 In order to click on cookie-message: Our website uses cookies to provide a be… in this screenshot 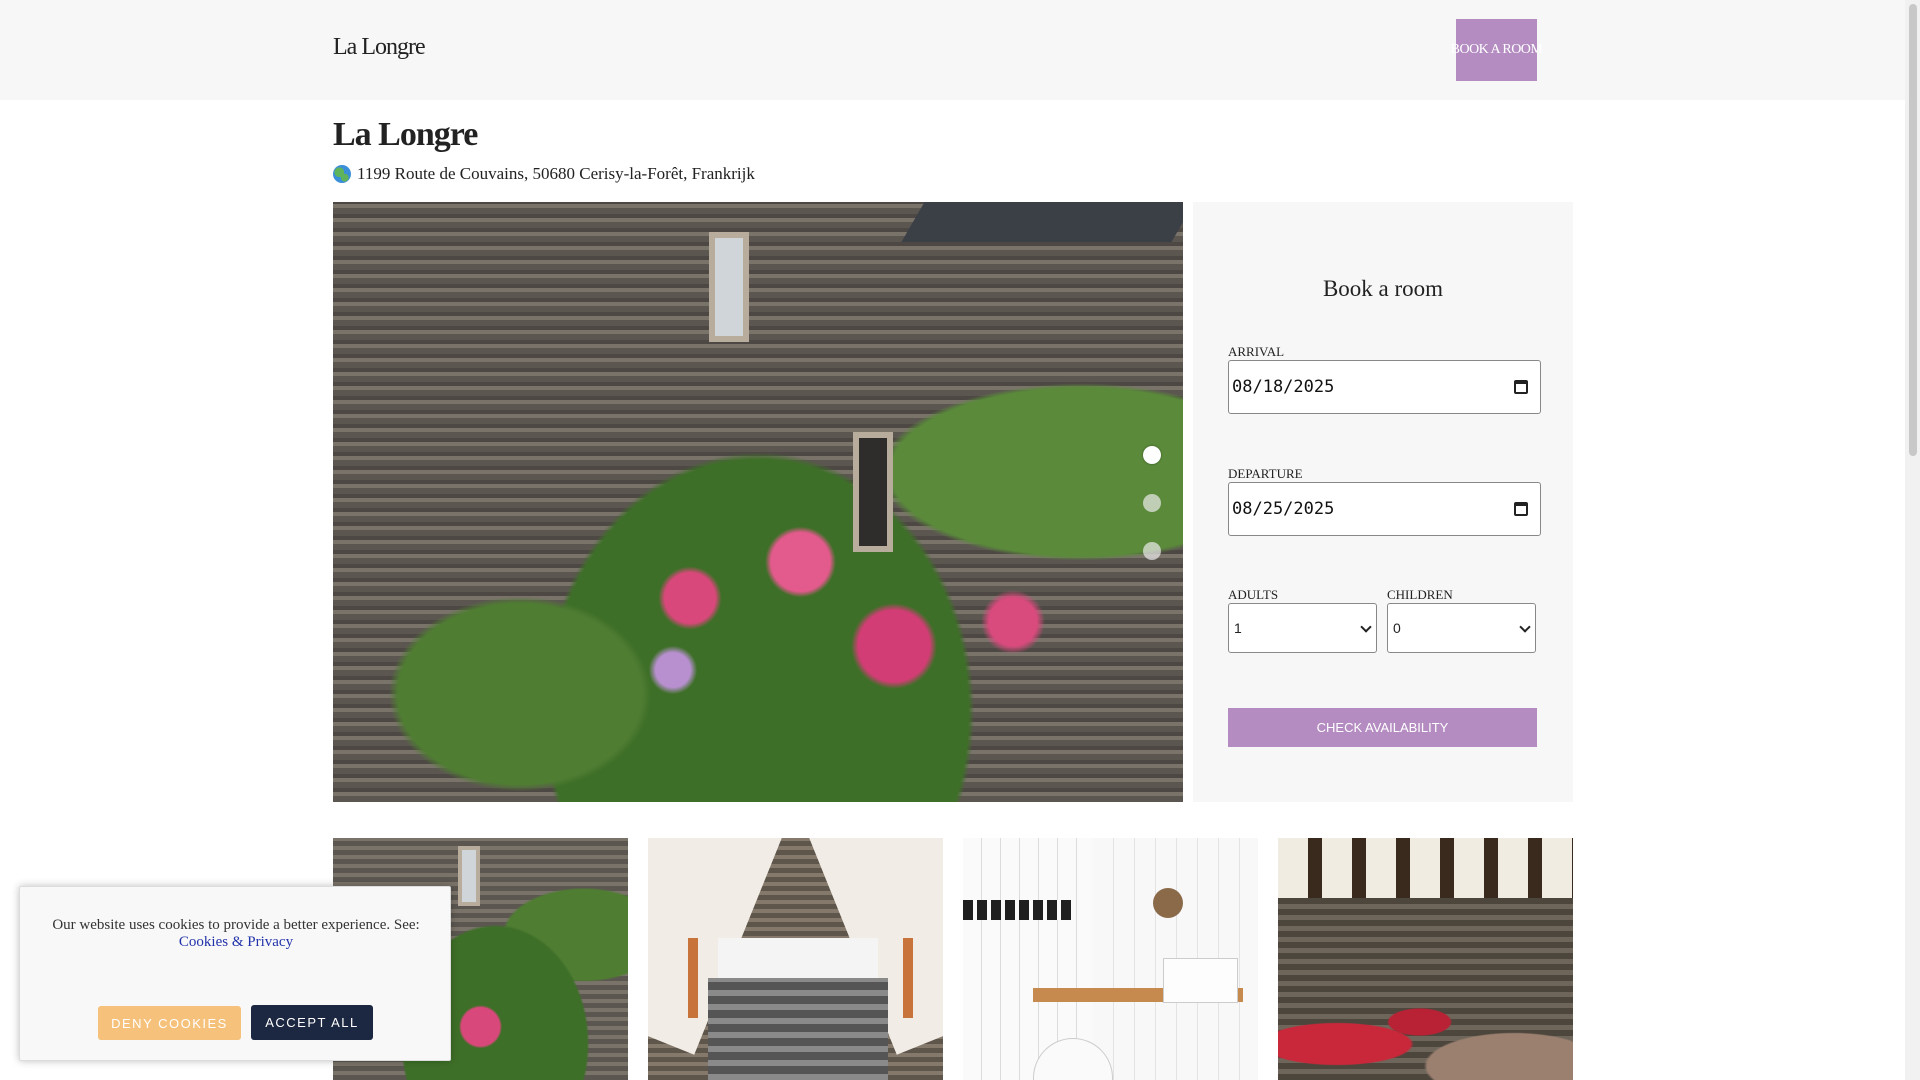, I will do `click(236, 934)`.